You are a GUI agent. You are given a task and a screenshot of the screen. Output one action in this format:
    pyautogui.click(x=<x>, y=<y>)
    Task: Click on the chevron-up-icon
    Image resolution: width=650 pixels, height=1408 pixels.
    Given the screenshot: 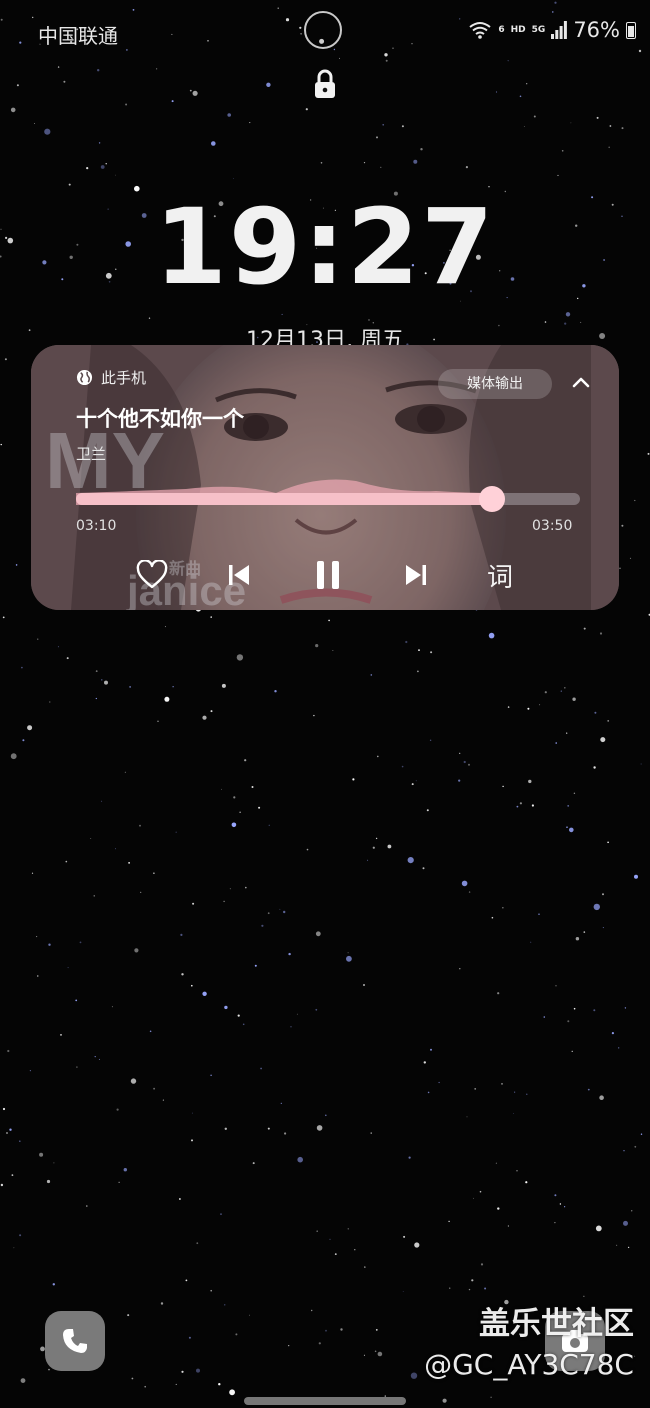 What is the action you would take?
    pyautogui.click(x=581, y=383)
    